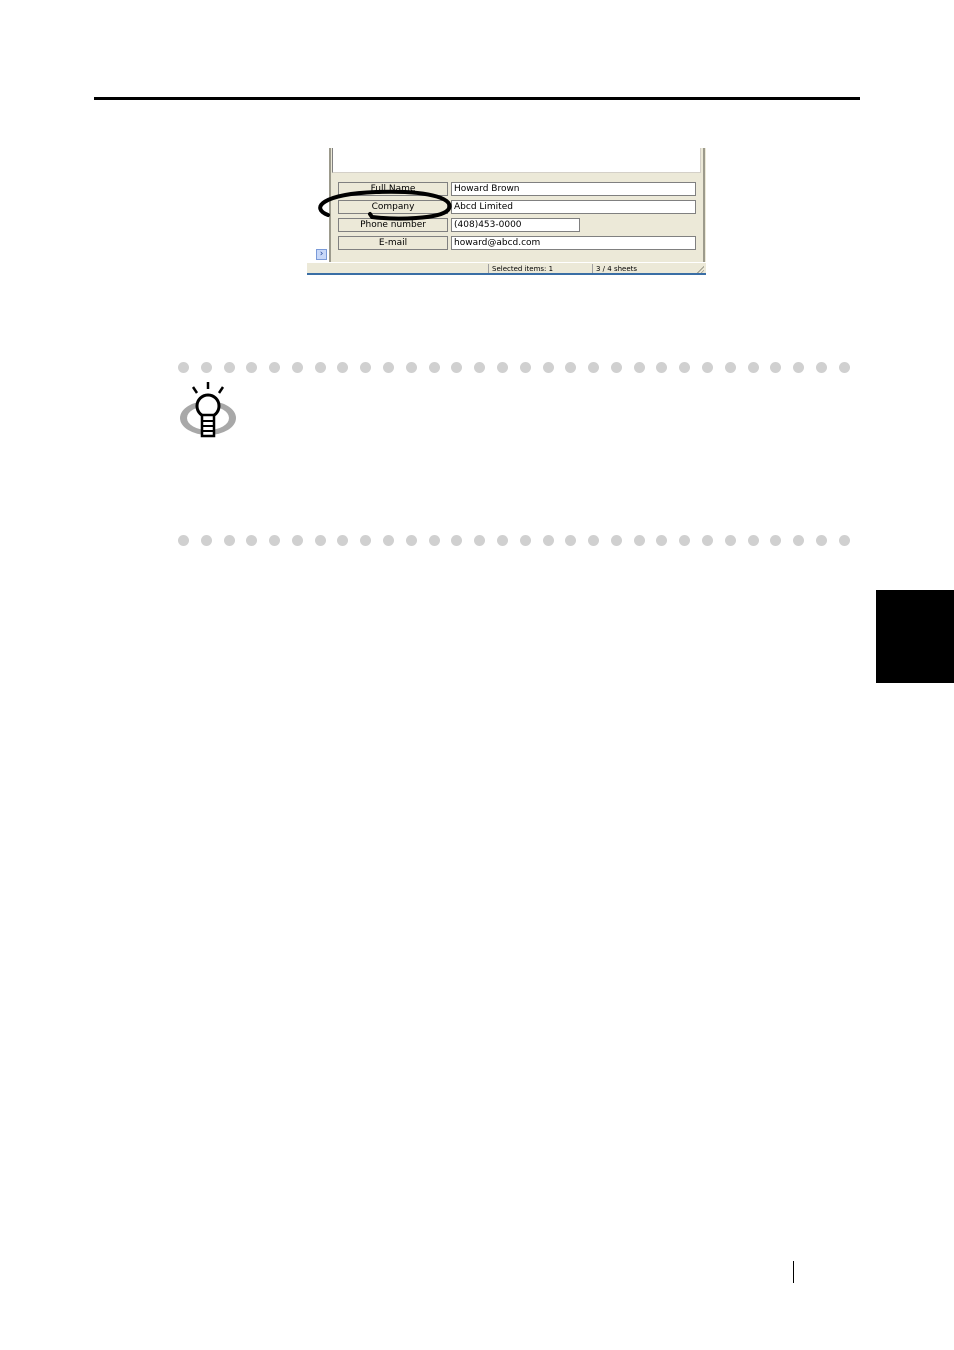 Image resolution: width=954 pixels, height=1350 pixels. I want to click on email-field: howard@abcd.com, so click(573, 243).